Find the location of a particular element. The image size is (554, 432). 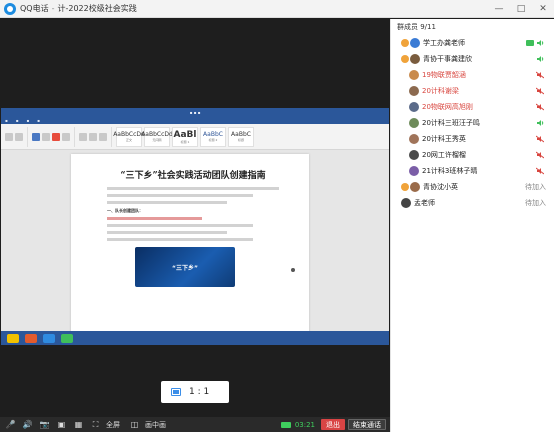

exit-button: 退出 is located at coordinates (333, 424).